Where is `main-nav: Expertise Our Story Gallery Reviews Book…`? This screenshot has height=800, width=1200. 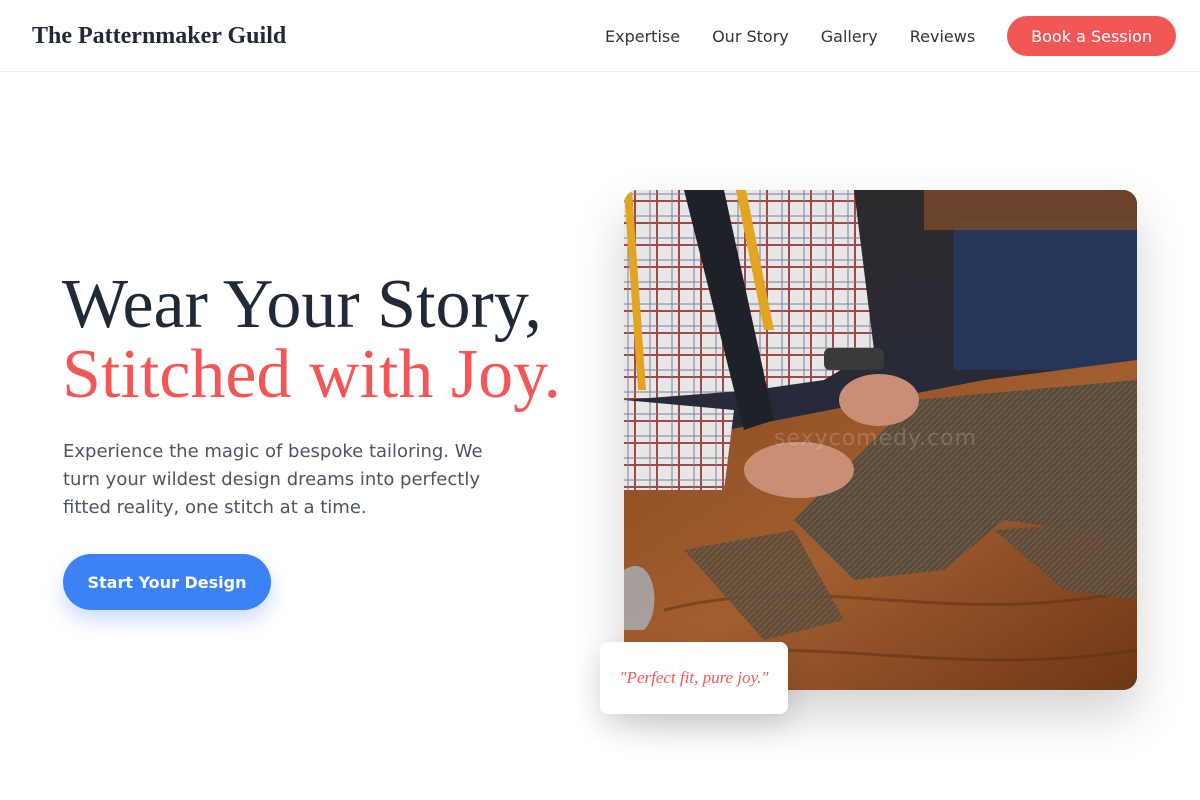
main-nav: Expertise Our Story Gallery Reviews Book… is located at coordinates (890, 36).